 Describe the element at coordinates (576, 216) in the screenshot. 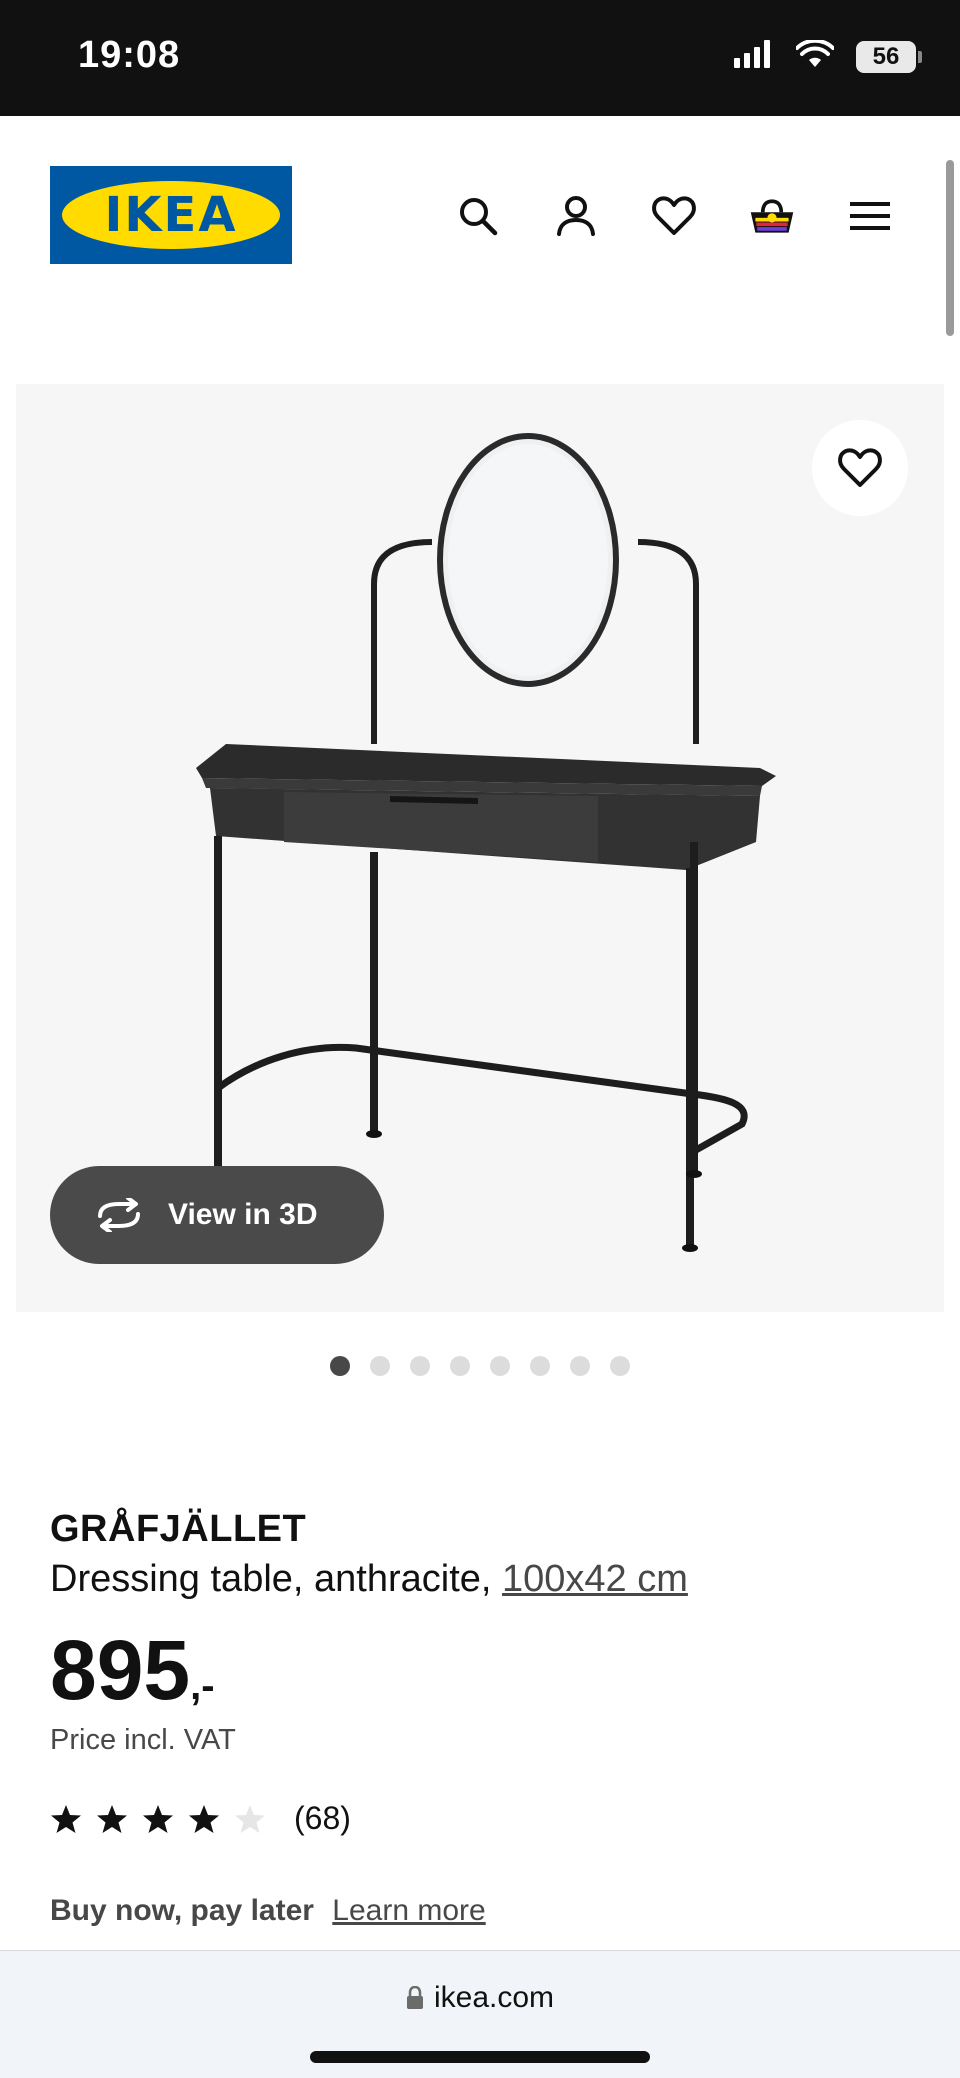

I see `account-icon` at that location.